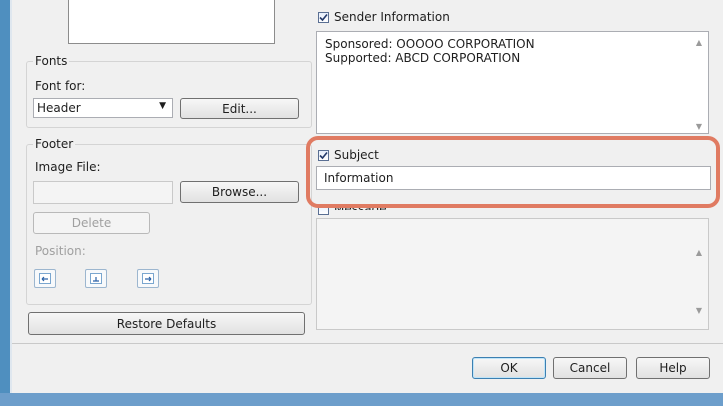 This screenshot has width=723, height=406. I want to click on sender-info-label: Sender Information, so click(392, 17).